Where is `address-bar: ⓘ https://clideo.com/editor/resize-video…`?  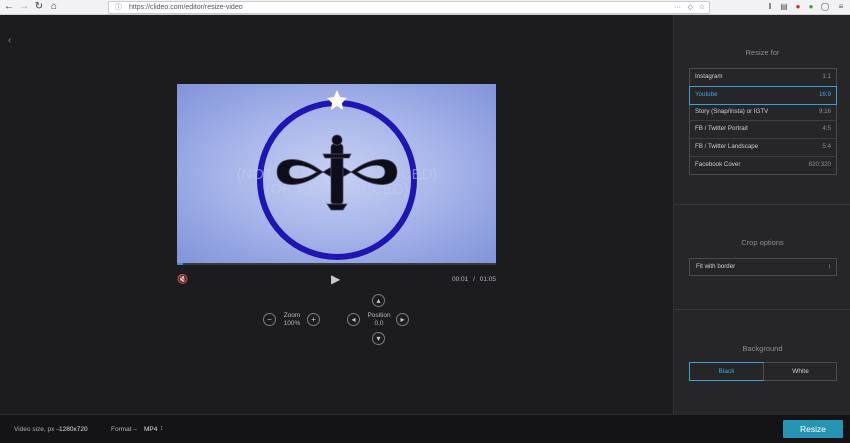 address-bar: ⓘ https://clideo.com/editor/resize-video… is located at coordinates (409, 7).